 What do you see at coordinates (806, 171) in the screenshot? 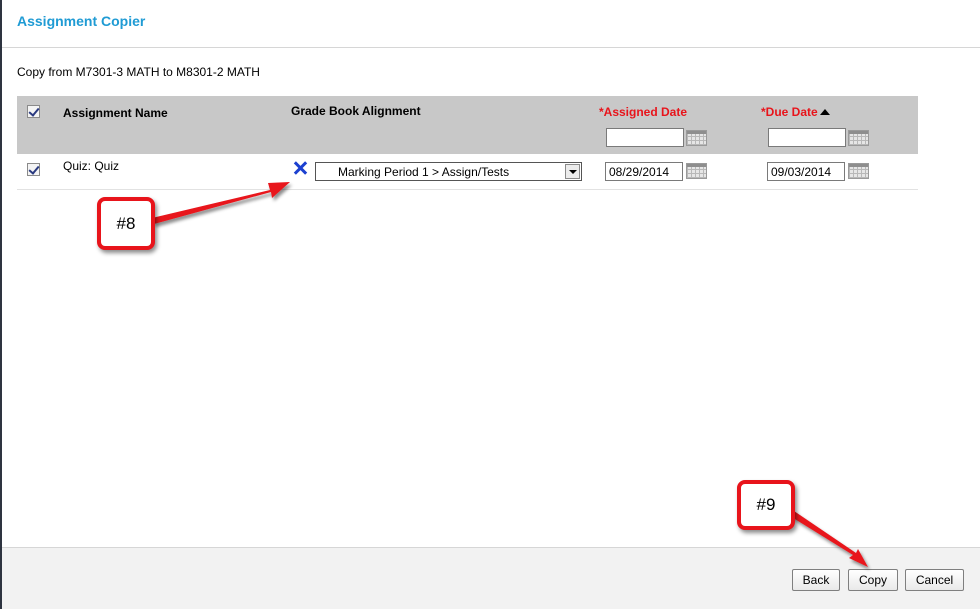
I see `due-date-input` at bounding box center [806, 171].